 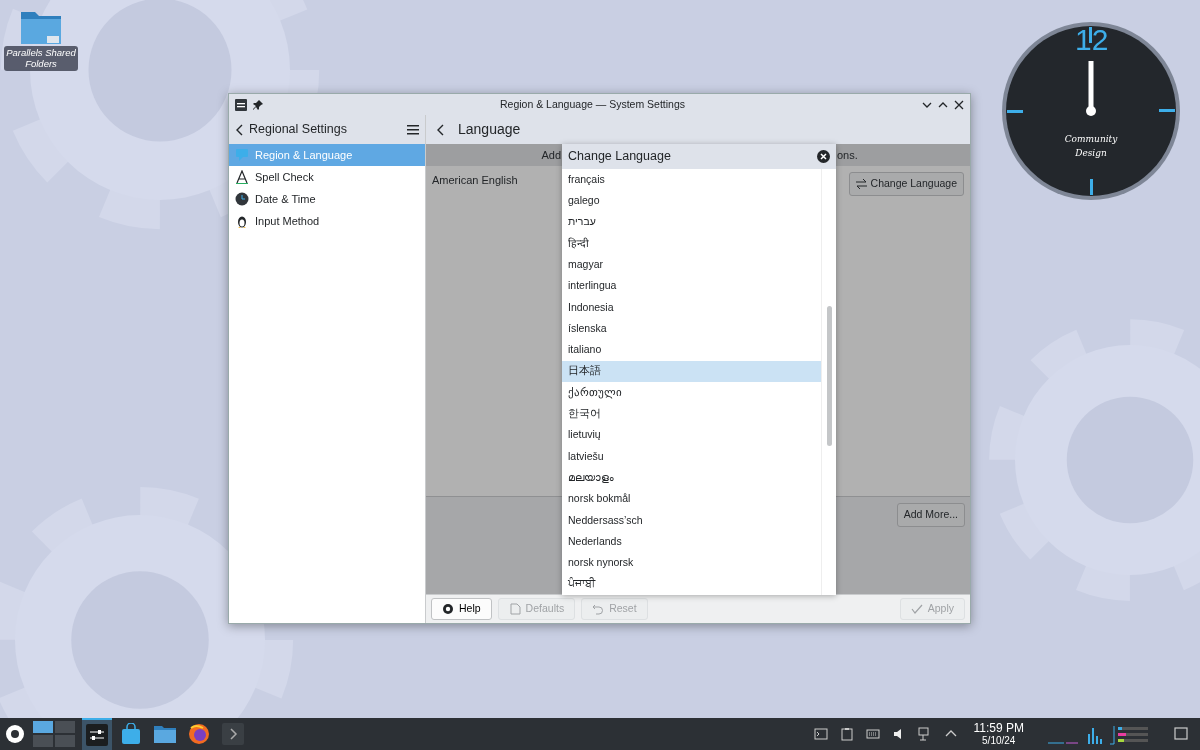 What do you see at coordinates (15, 734) in the screenshot?
I see `start-menu-icon` at bounding box center [15, 734].